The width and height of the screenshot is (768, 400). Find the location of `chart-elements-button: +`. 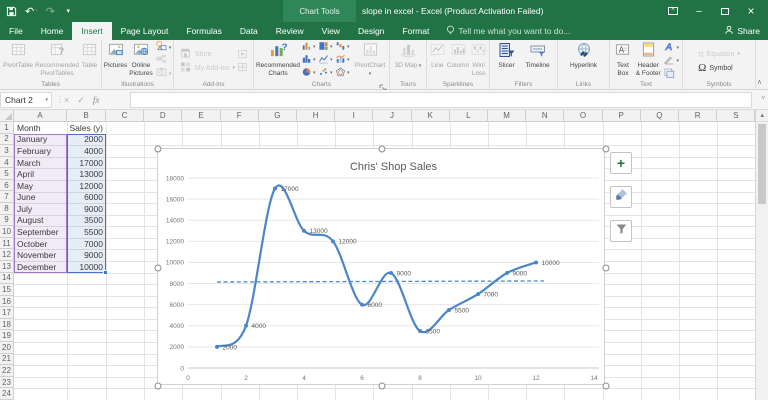

chart-elements-button: + is located at coordinates (621, 163).